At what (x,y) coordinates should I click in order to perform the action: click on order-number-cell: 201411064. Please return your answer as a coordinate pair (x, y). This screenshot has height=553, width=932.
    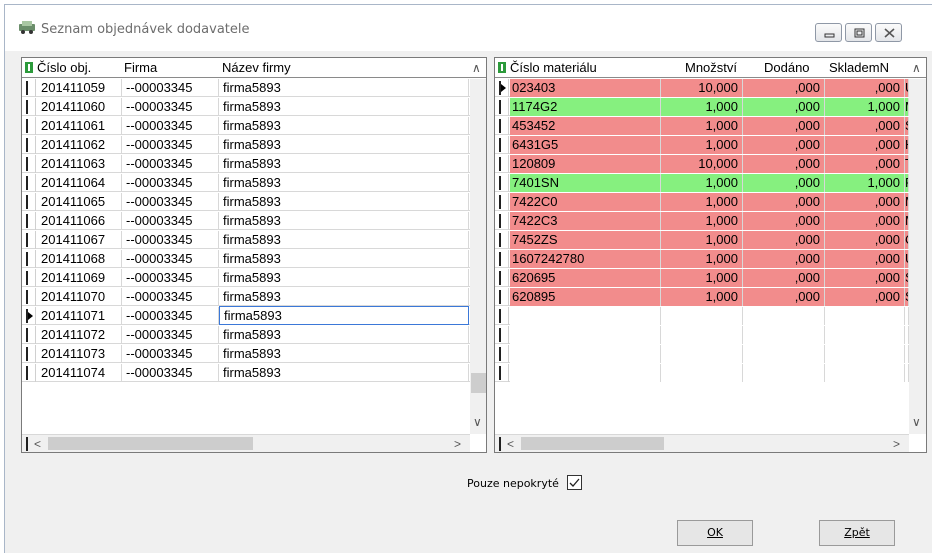
    Looking at the image, I should click on (79, 183).